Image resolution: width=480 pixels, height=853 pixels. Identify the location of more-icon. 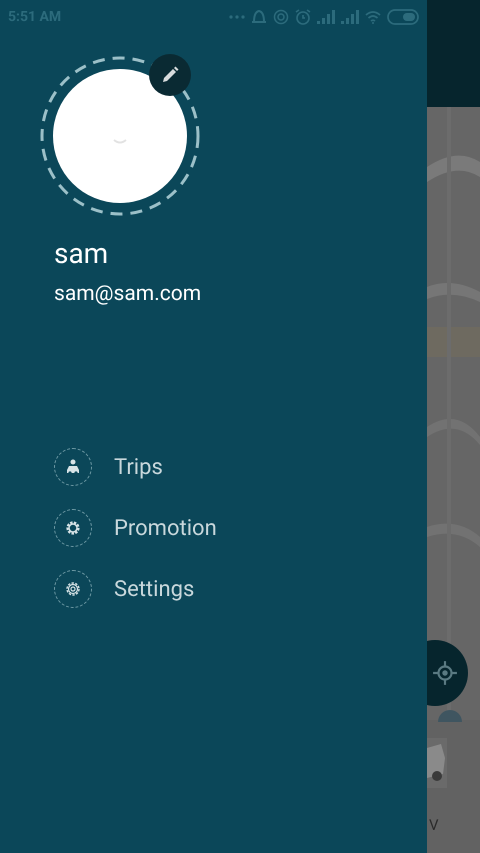
(237, 17).